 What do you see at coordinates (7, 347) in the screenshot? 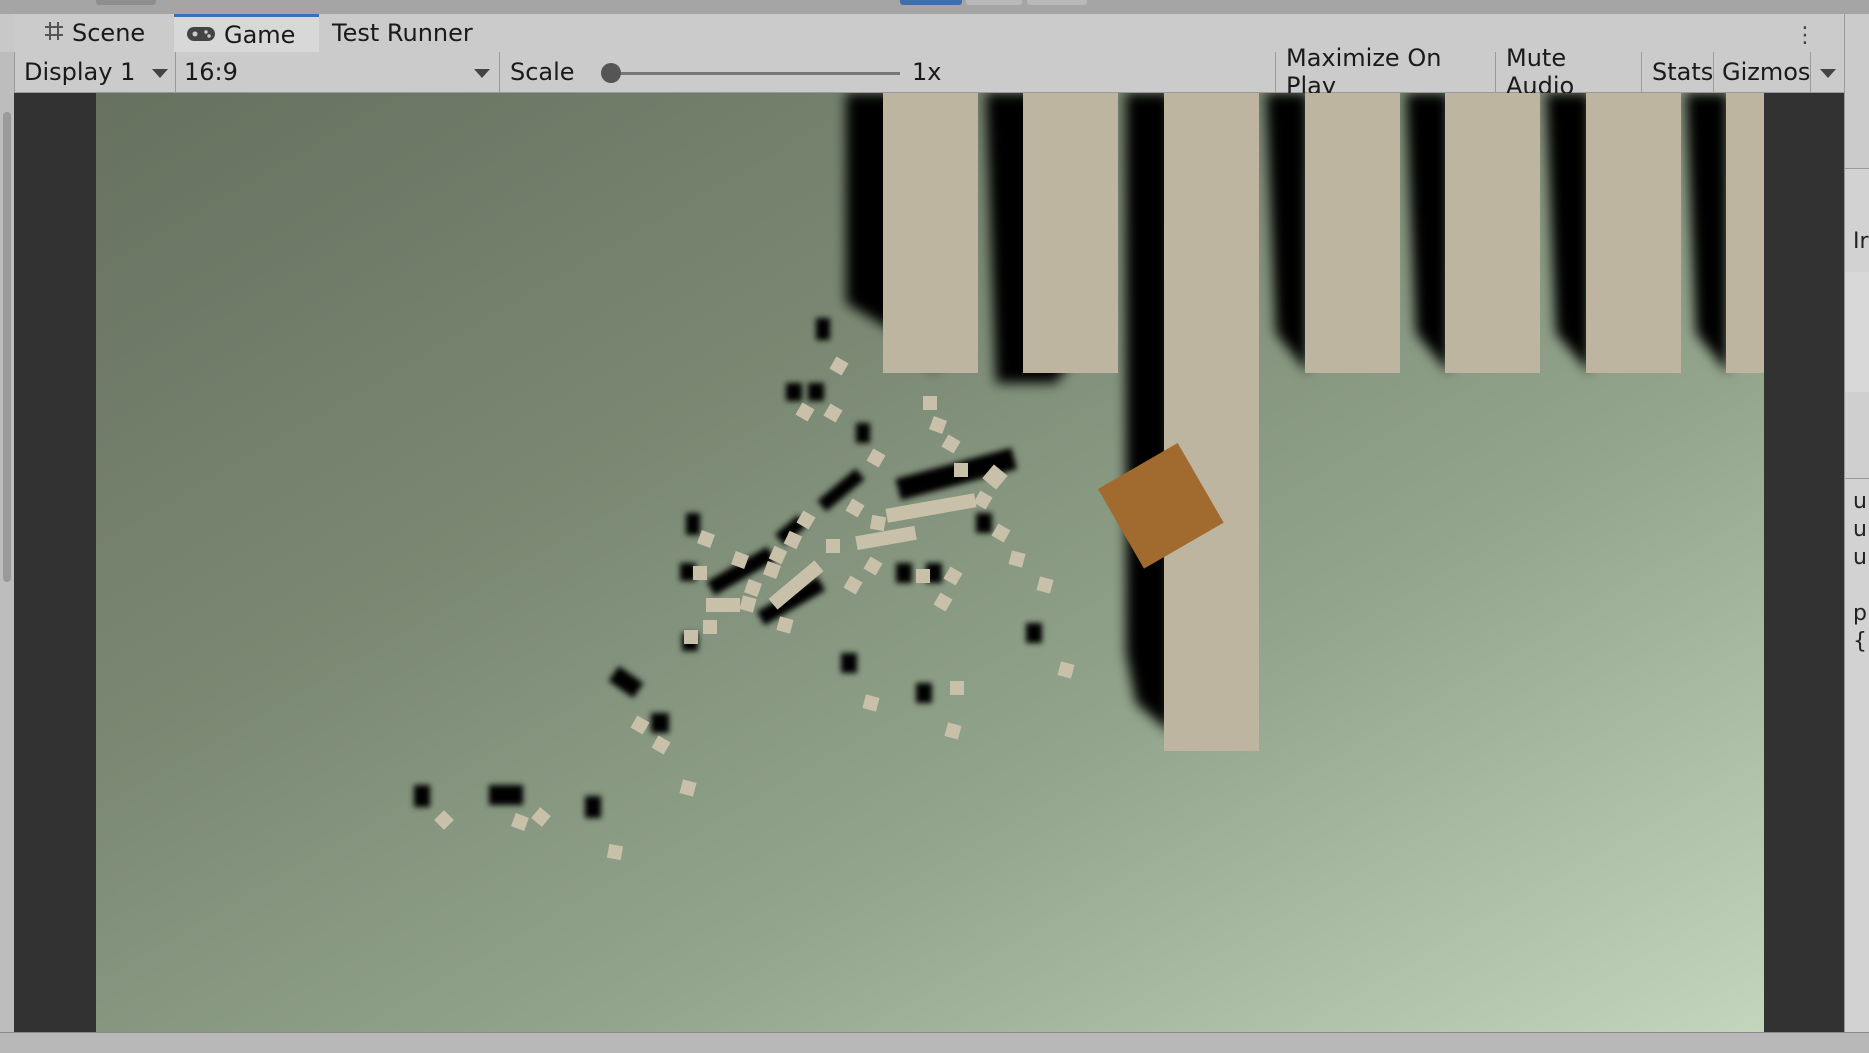
I see `scrollbar-thumb` at bounding box center [7, 347].